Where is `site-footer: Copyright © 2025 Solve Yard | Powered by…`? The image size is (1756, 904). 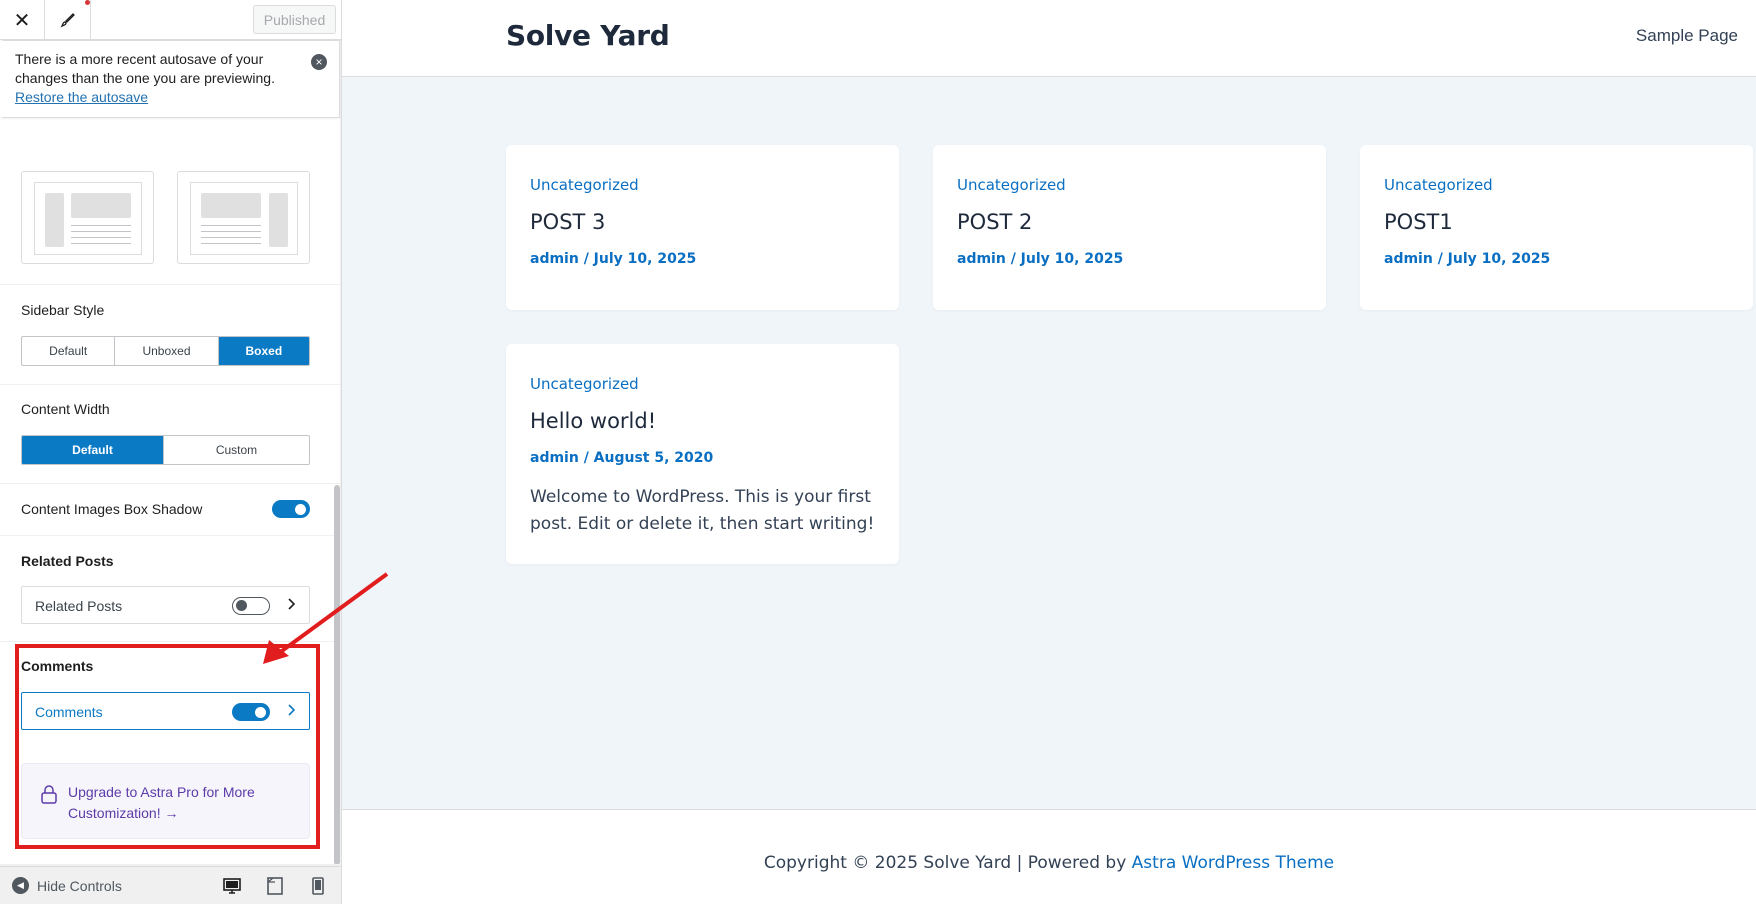 site-footer: Copyright © 2025 Solve Yard | Powered by… is located at coordinates (1049, 856).